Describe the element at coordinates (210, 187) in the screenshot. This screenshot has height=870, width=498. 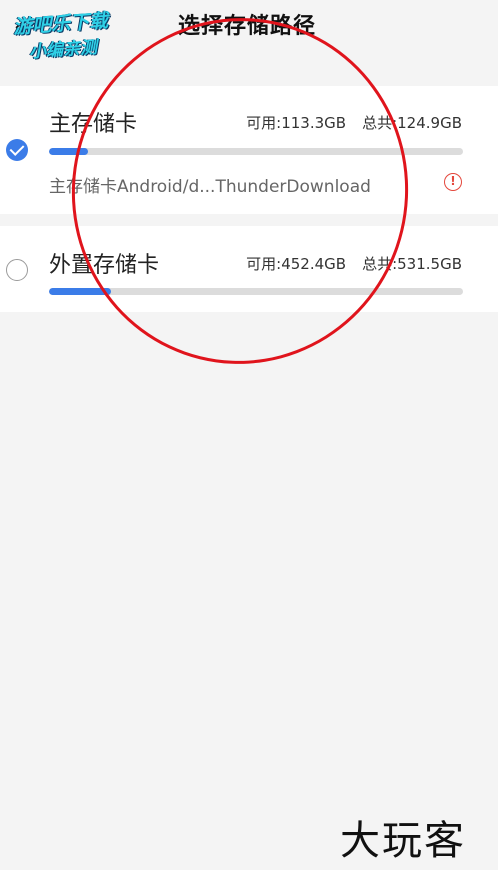
I see `download-path: 主存储卡Android/d...ThunderDownload` at that location.